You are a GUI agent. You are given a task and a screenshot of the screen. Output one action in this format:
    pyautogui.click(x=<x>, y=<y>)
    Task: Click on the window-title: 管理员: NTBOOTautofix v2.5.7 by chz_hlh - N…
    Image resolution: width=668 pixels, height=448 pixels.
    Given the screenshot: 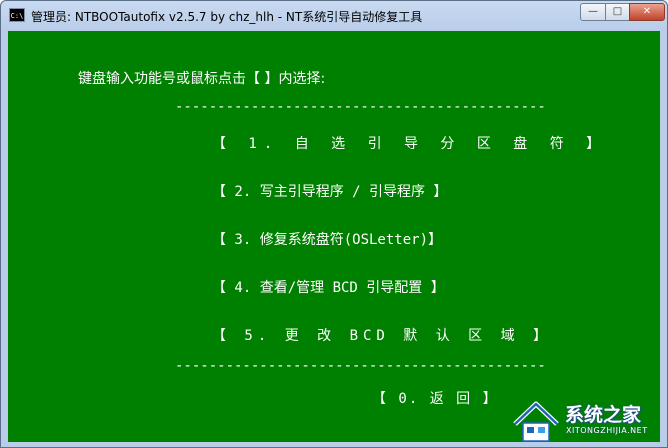 What is the action you would take?
    pyautogui.click(x=227, y=17)
    